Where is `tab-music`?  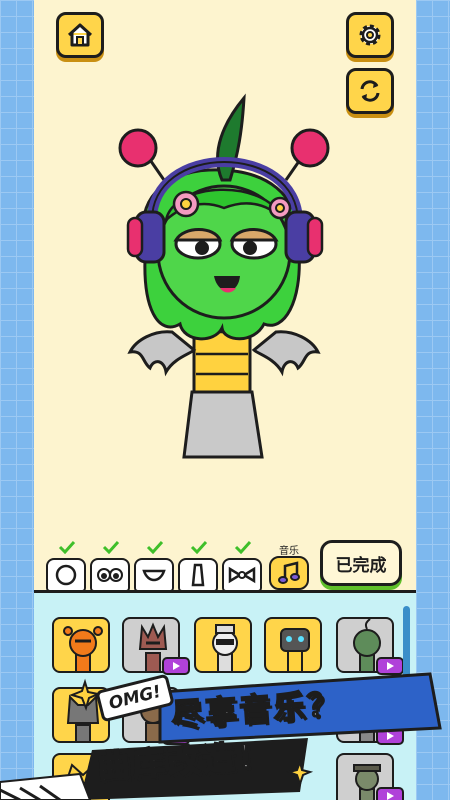
tab-music is located at coordinates (289, 573).